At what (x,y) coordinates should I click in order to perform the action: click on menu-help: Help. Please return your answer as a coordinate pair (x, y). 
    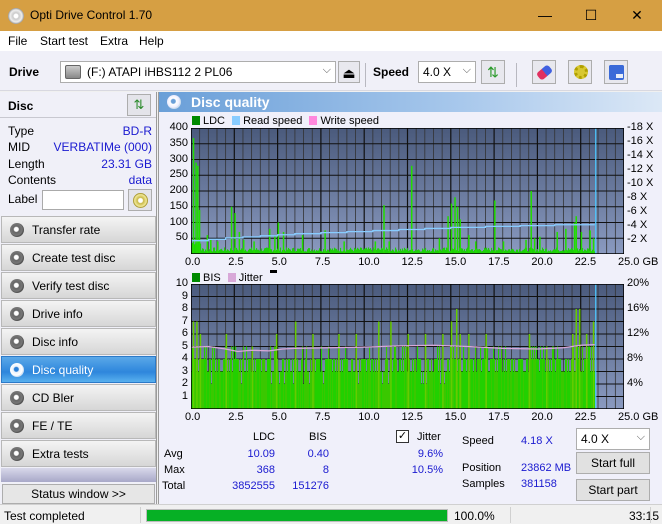
    Looking at the image, I should click on (151, 41).